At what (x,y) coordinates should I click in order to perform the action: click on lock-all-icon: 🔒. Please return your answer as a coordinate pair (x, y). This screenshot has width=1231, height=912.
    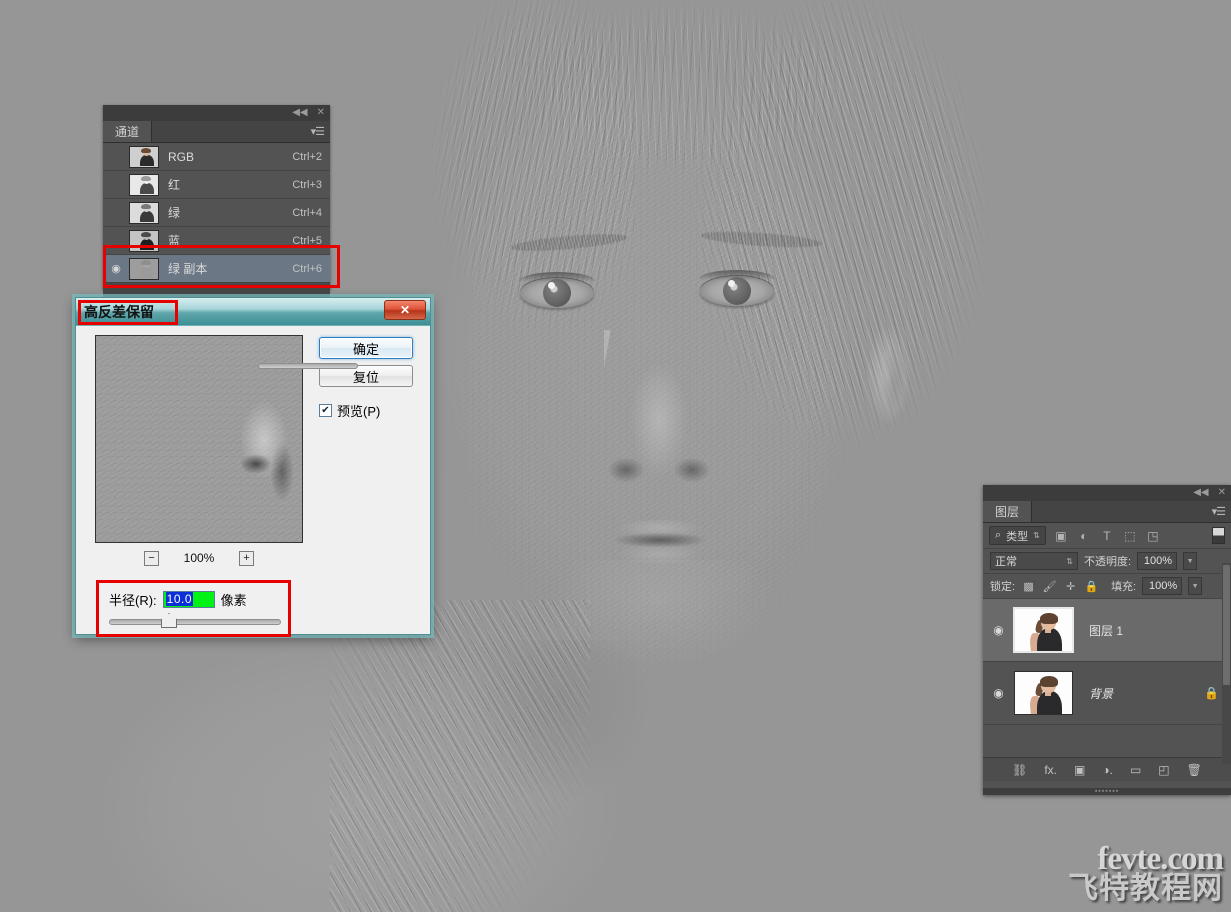
    Looking at the image, I should click on (1091, 586).